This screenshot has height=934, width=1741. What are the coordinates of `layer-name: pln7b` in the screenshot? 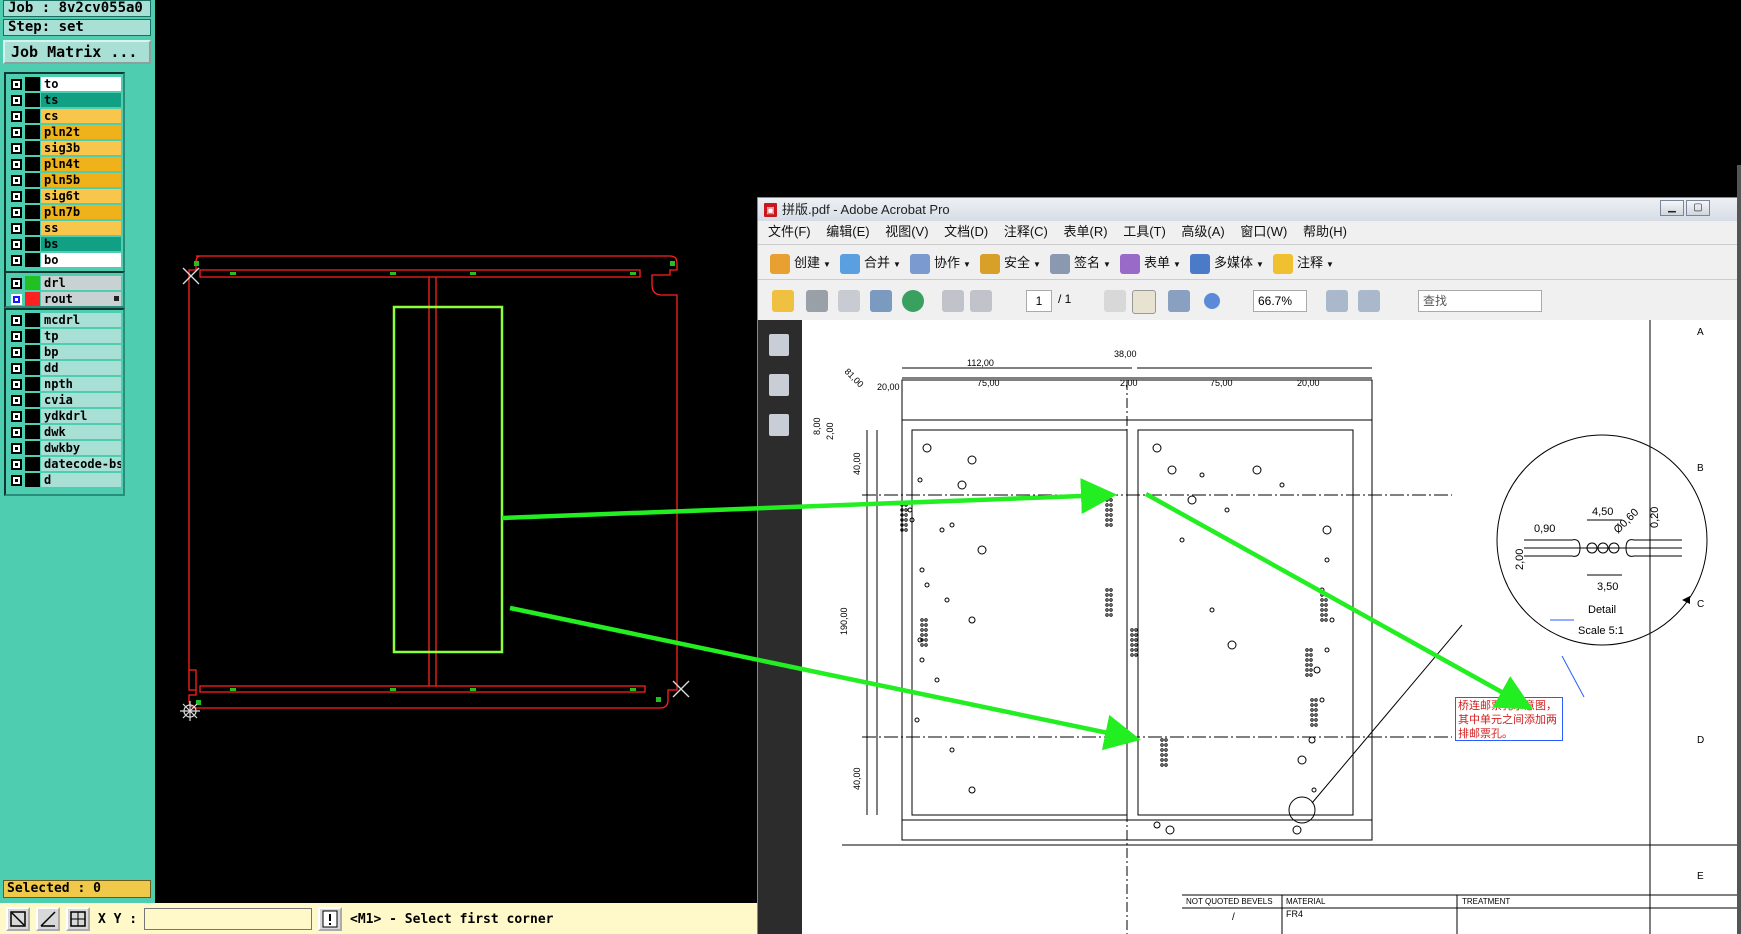 It's located at (81, 212).